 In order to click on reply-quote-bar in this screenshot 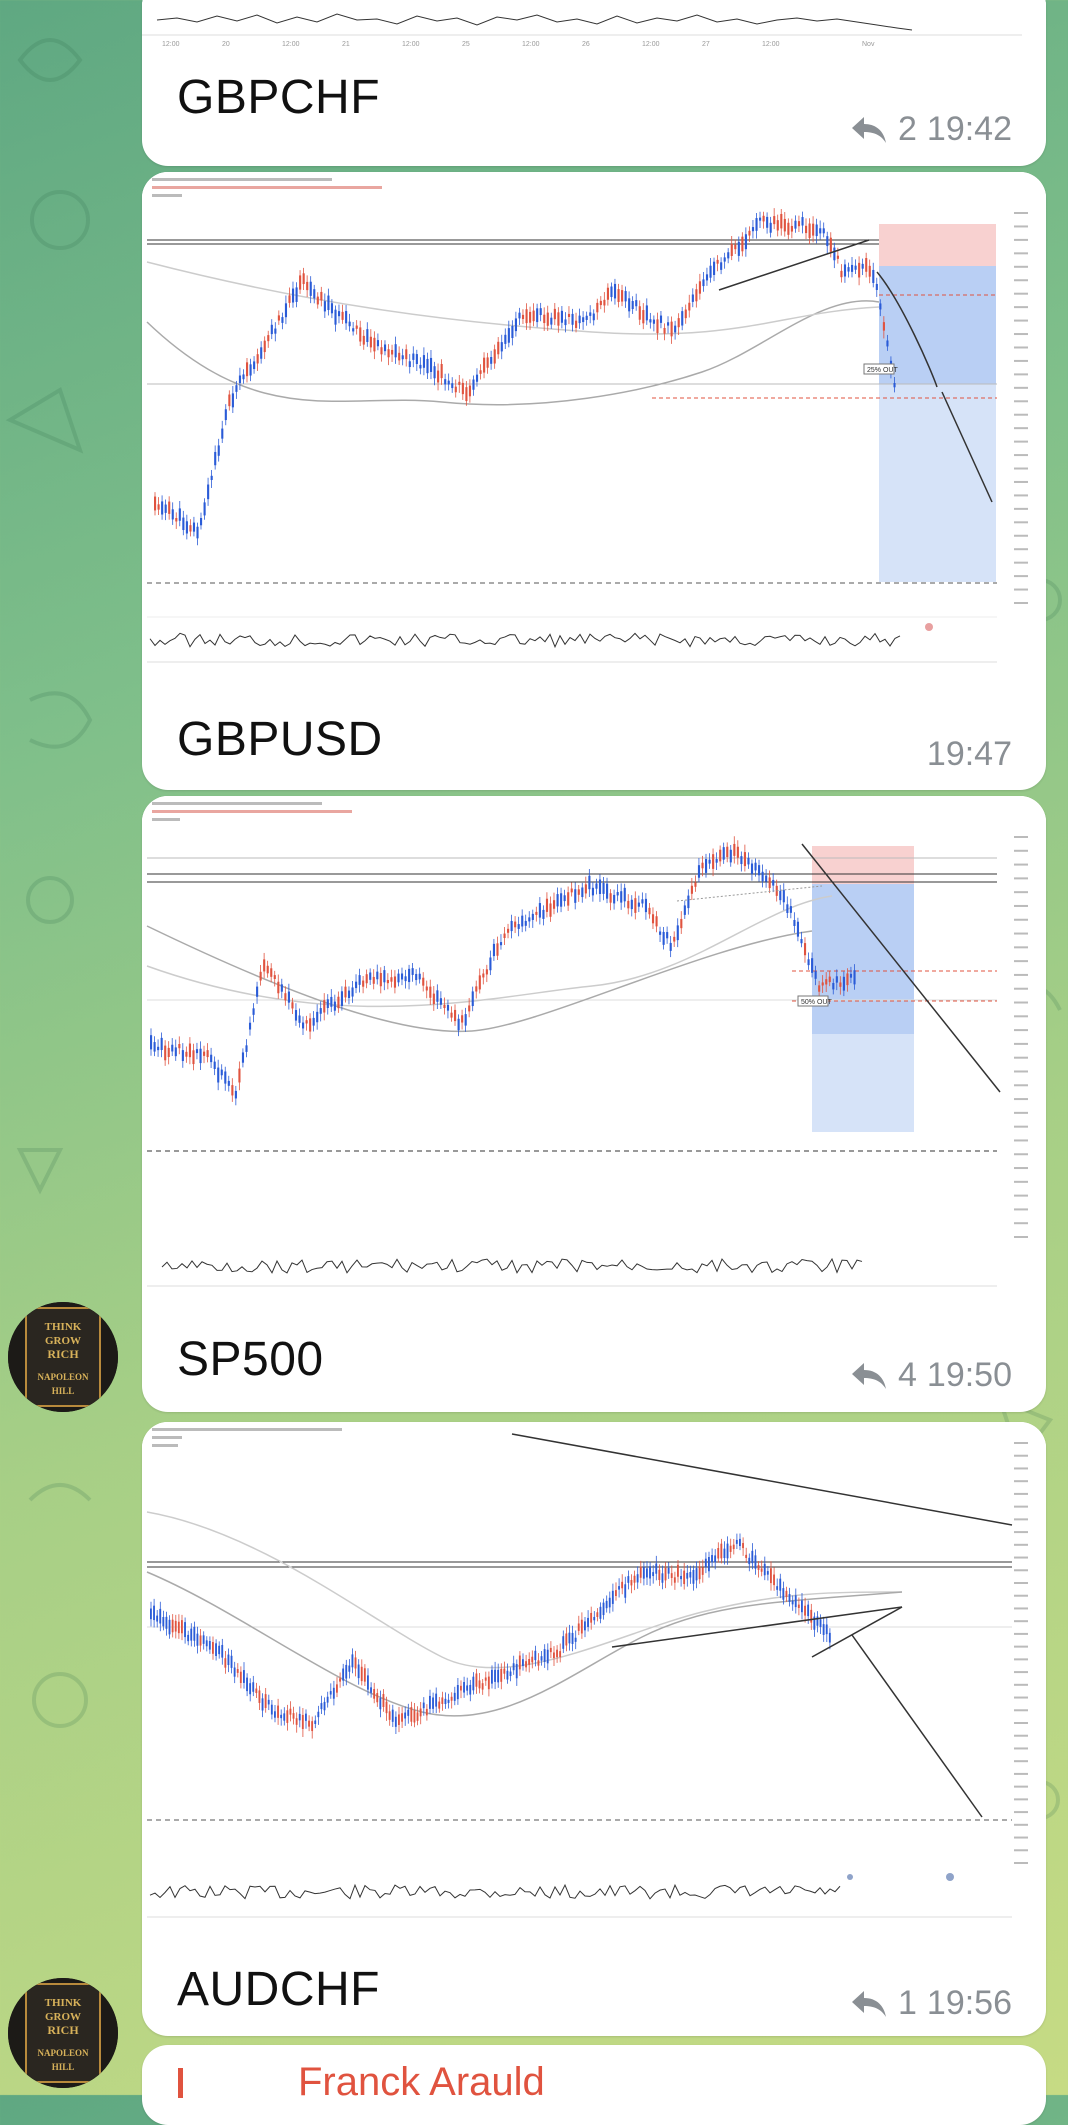, I will do `click(180, 2083)`.